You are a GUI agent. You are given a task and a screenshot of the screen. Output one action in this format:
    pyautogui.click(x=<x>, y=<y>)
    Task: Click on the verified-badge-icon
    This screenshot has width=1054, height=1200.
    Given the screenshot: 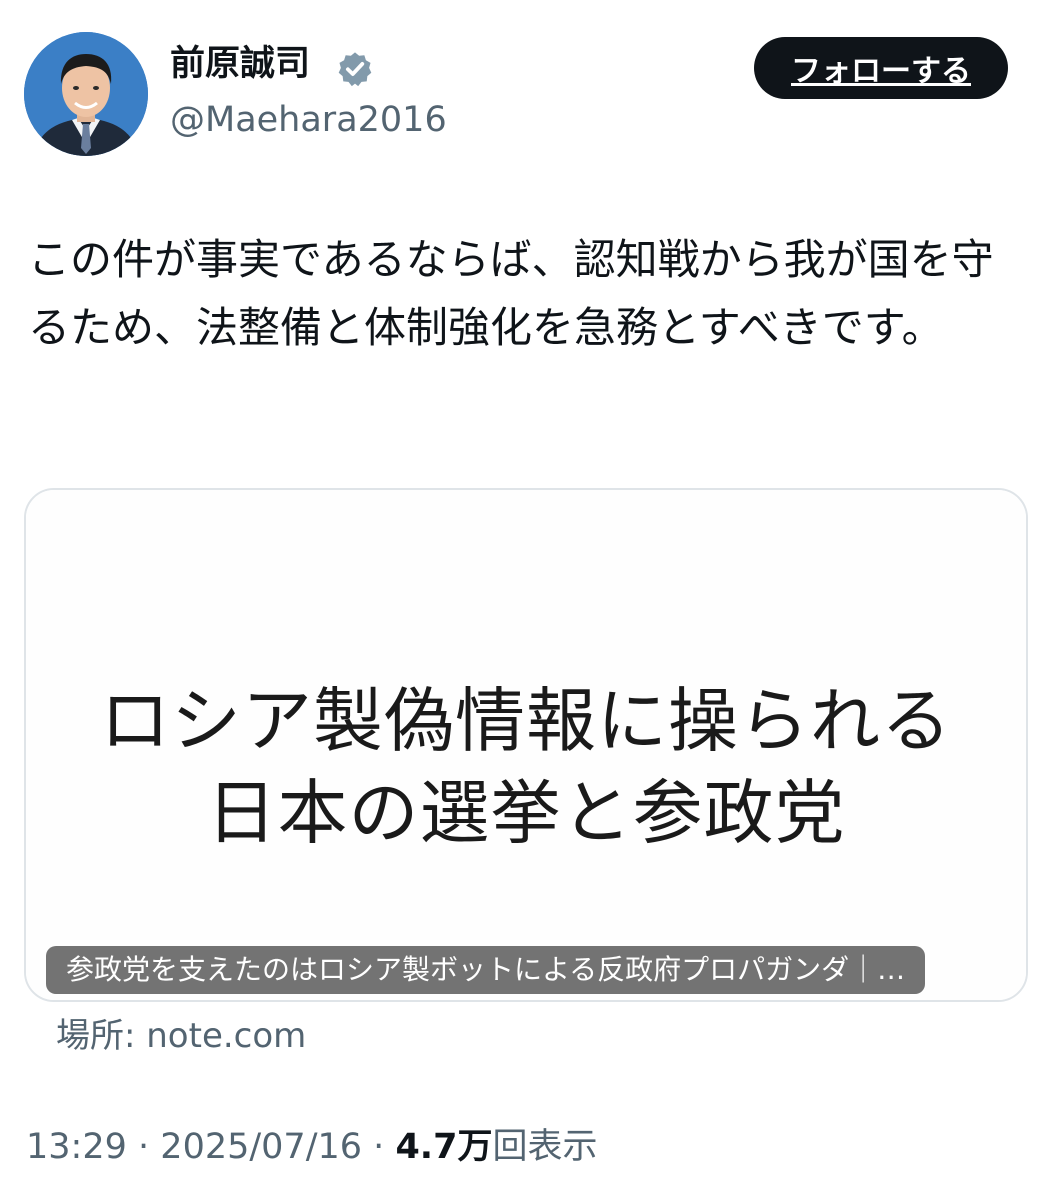 What is the action you would take?
    pyautogui.click(x=355, y=69)
    